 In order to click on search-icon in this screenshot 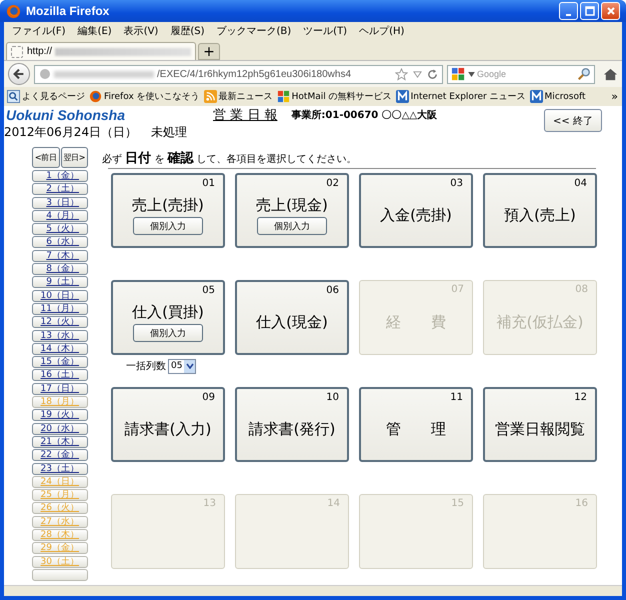, I will do `click(584, 74)`.